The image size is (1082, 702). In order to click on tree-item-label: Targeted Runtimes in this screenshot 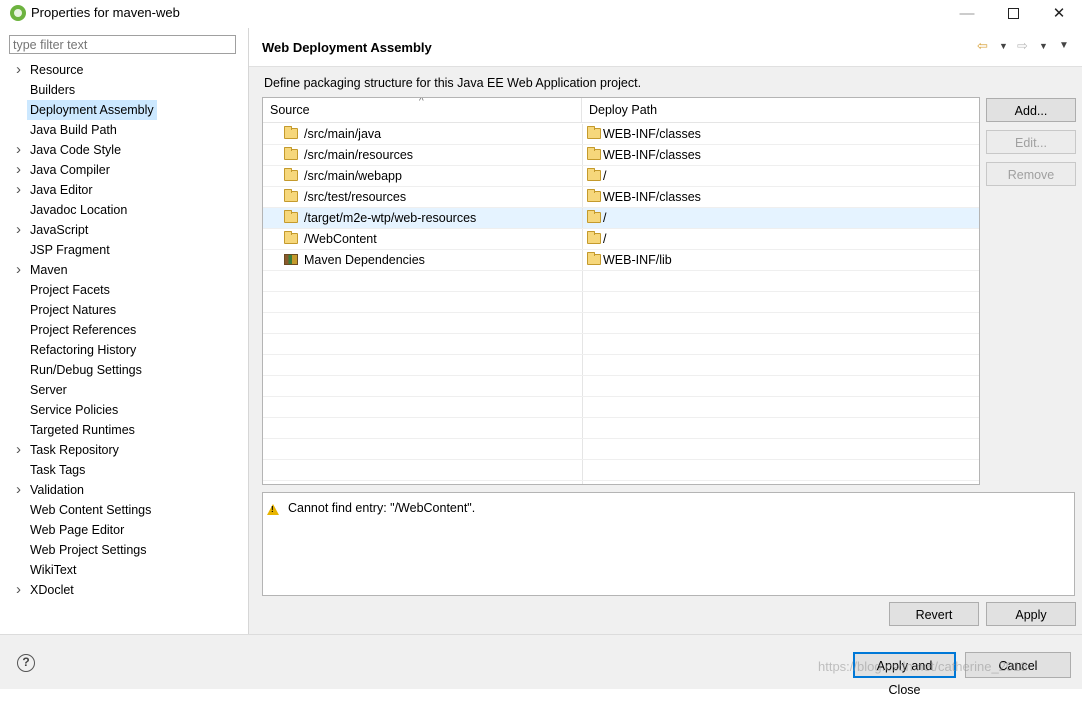, I will do `click(82, 430)`.